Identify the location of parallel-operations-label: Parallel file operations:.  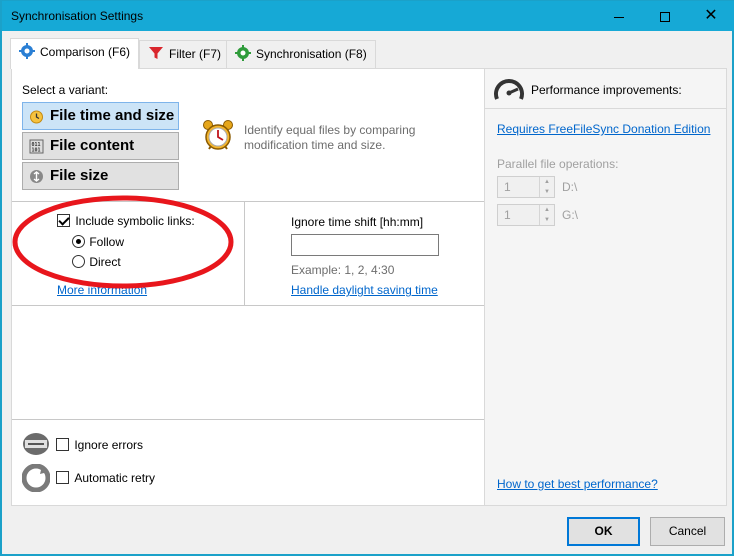
(558, 164).